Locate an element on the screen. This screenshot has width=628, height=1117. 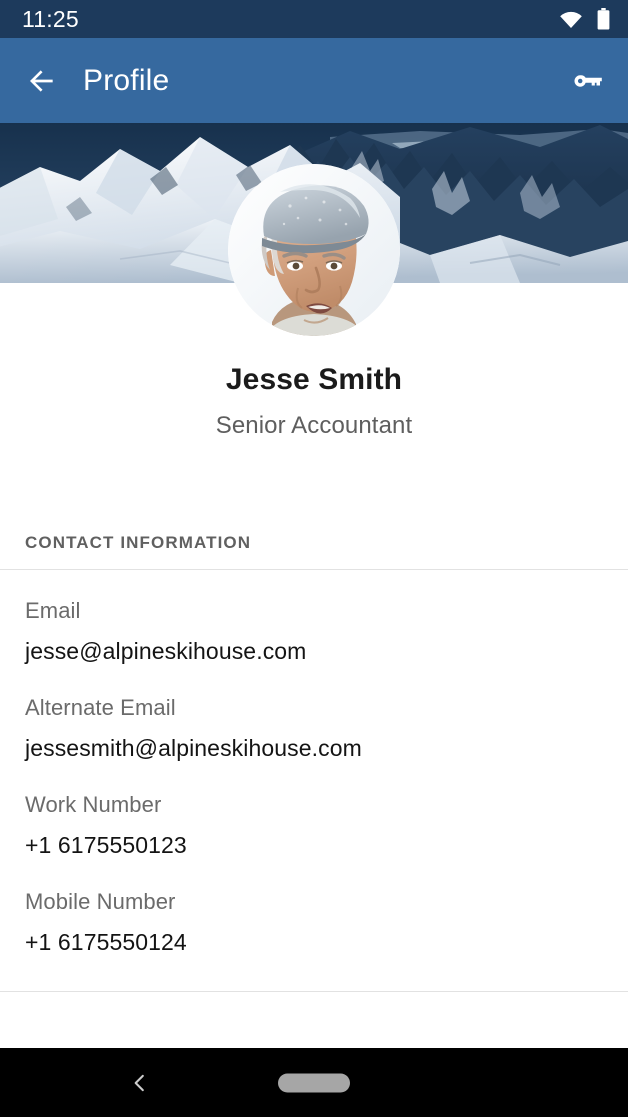
contact-field-work-number: Work Number +1 6175550123 is located at coordinates (314, 825).